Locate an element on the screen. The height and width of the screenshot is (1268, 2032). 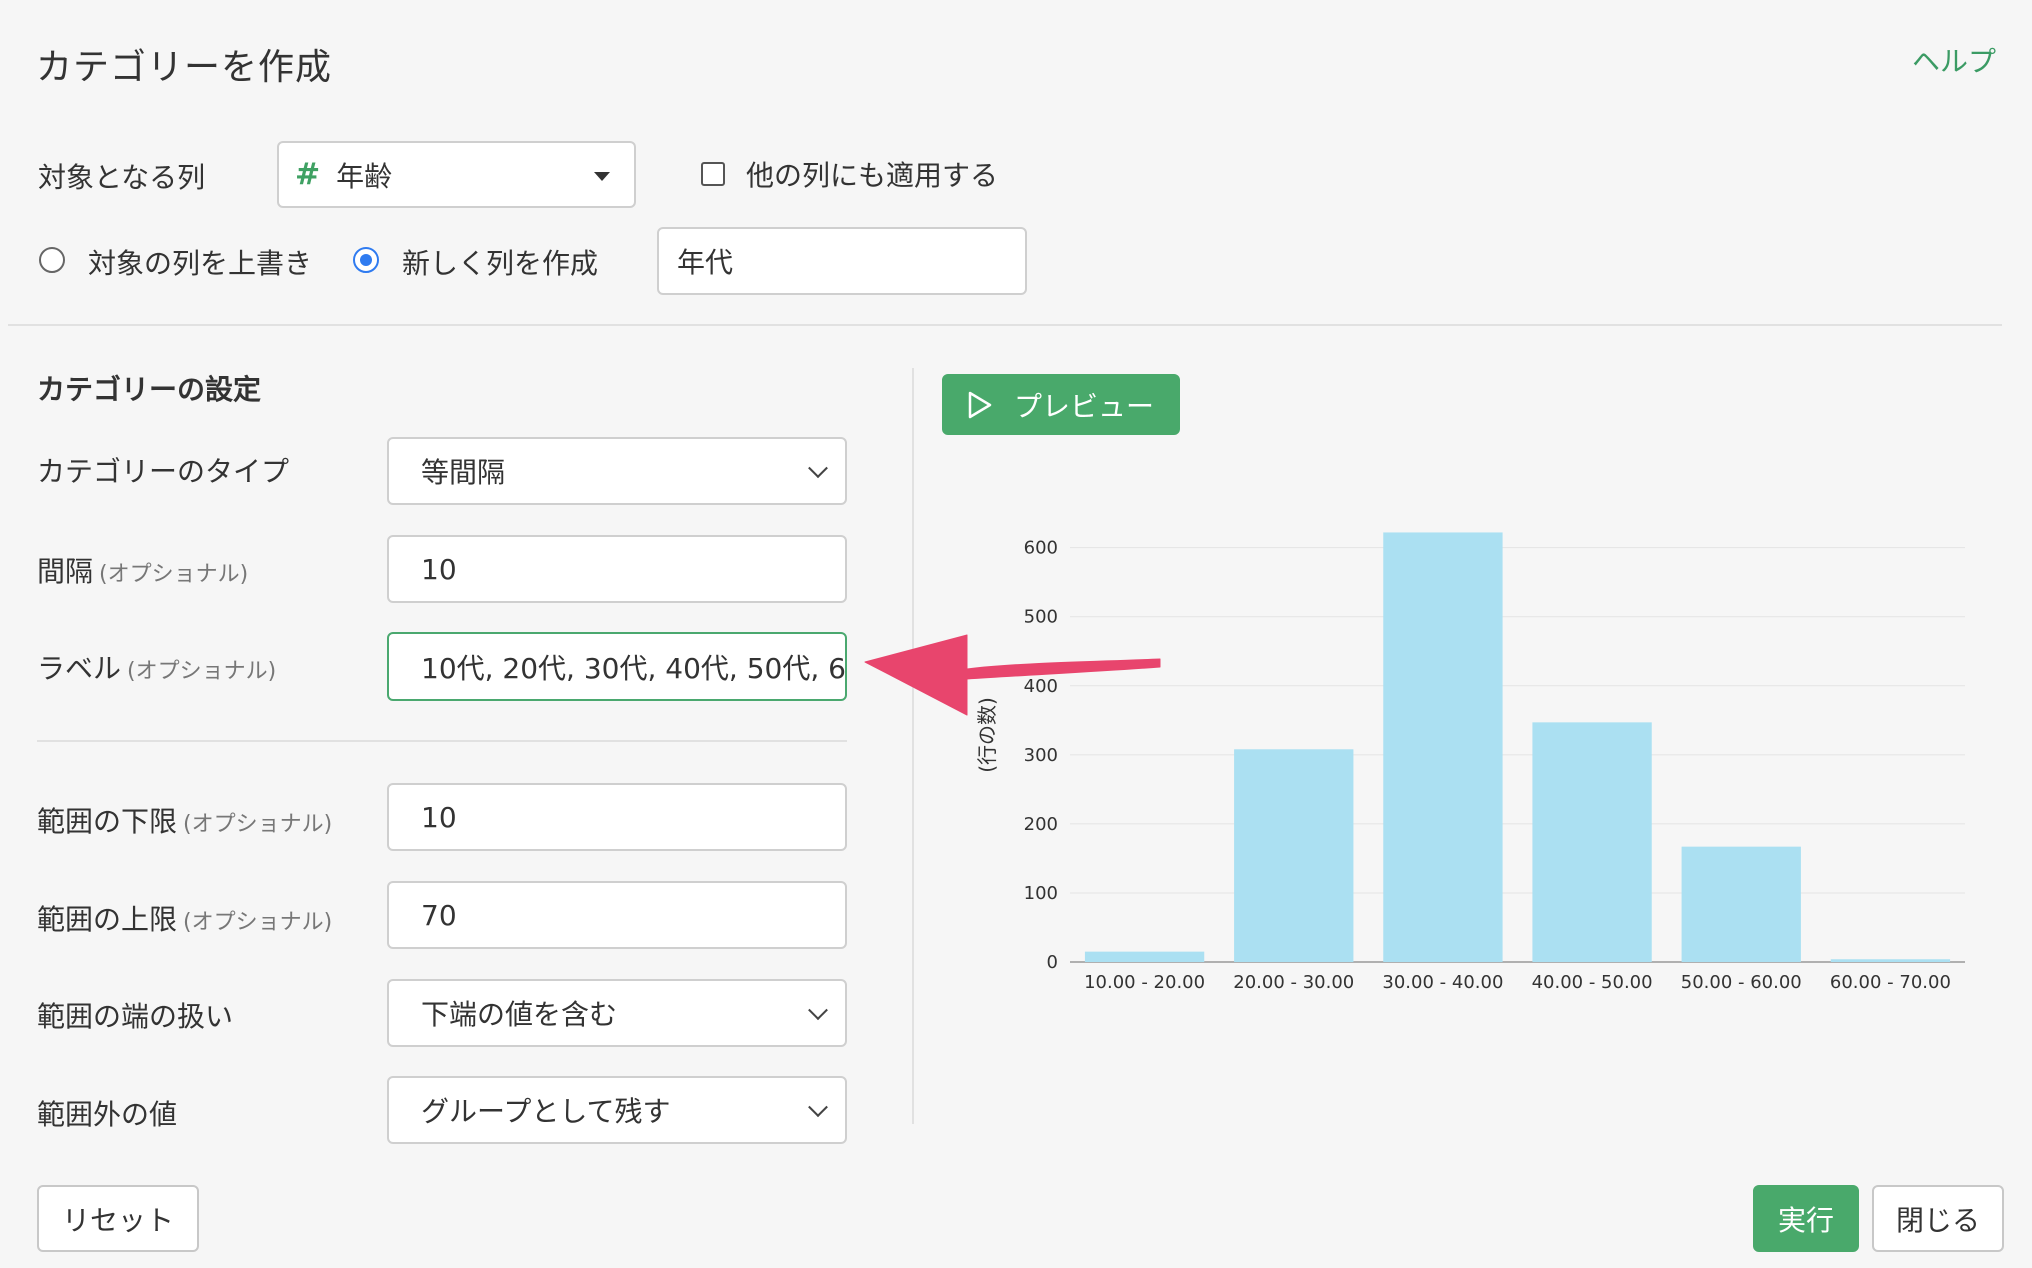
close-button: 閉じる is located at coordinates (1938, 1218).